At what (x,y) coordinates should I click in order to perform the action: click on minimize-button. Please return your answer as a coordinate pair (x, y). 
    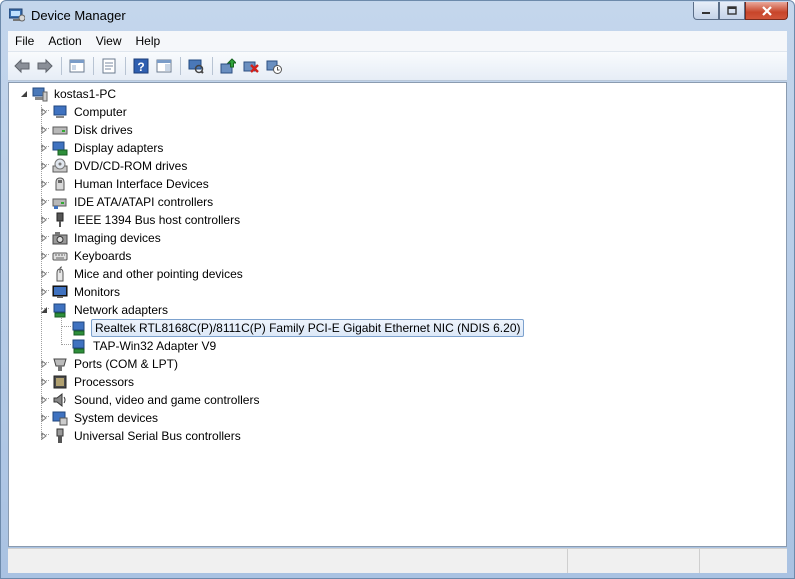
    Looking at the image, I should click on (706, 11).